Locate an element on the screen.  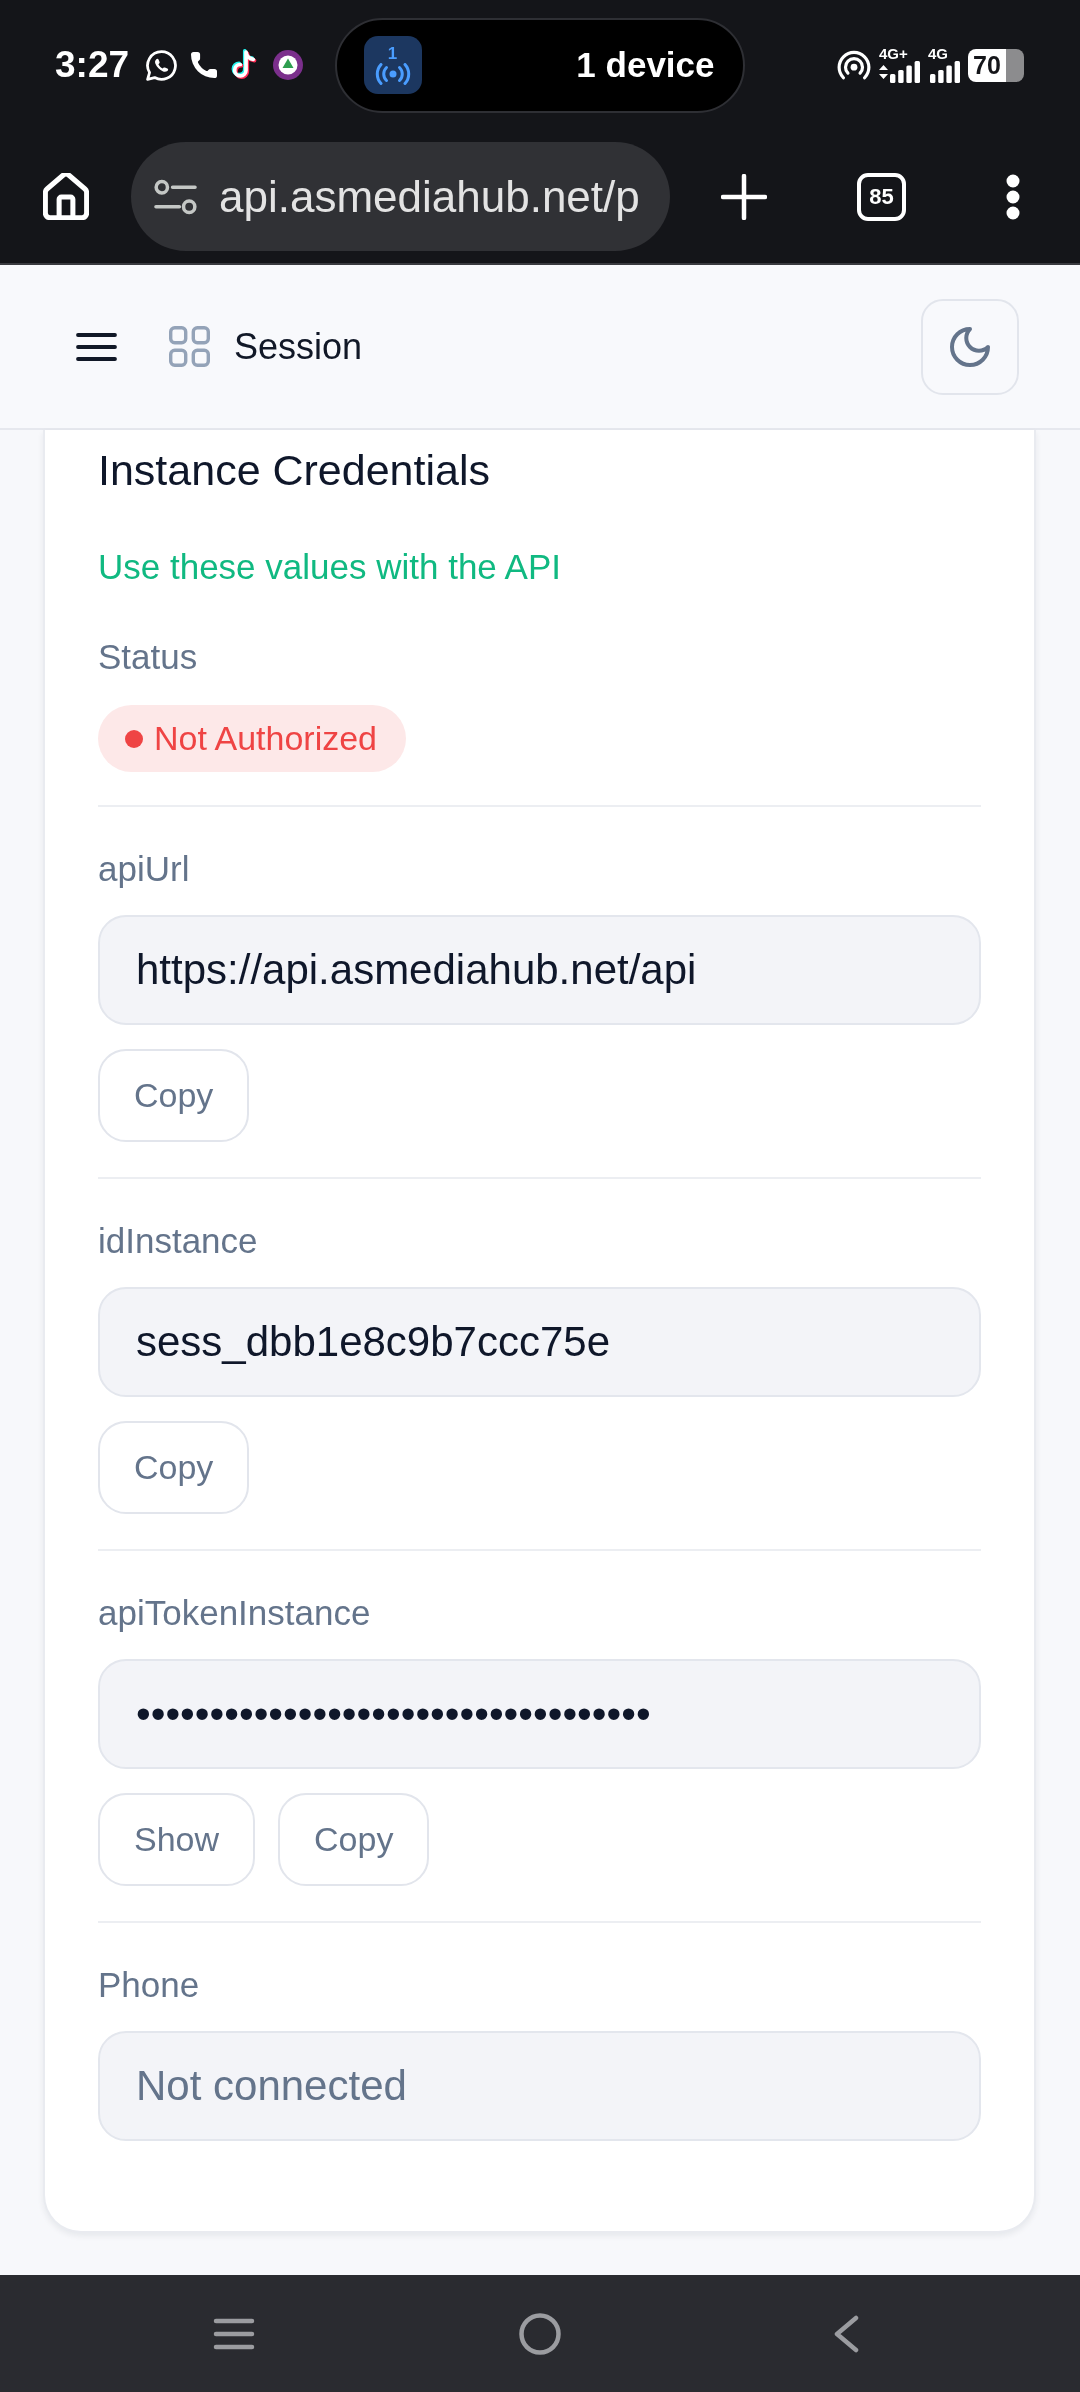
tile-count: 1 is located at coordinates (392, 53).